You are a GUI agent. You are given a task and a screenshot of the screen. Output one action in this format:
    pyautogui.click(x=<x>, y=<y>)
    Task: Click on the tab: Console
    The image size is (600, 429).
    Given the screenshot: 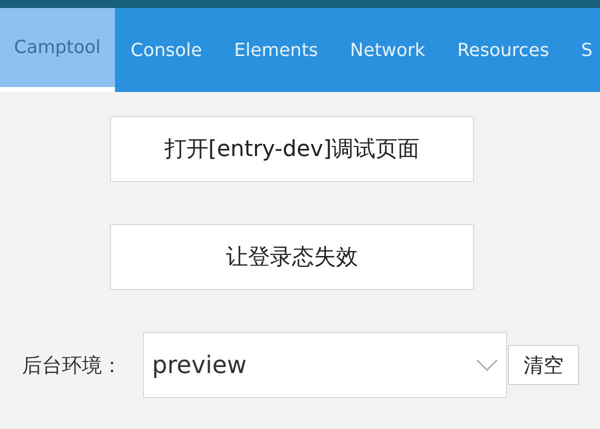 What is the action you would take?
    pyautogui.click(x=166, y=50)
    